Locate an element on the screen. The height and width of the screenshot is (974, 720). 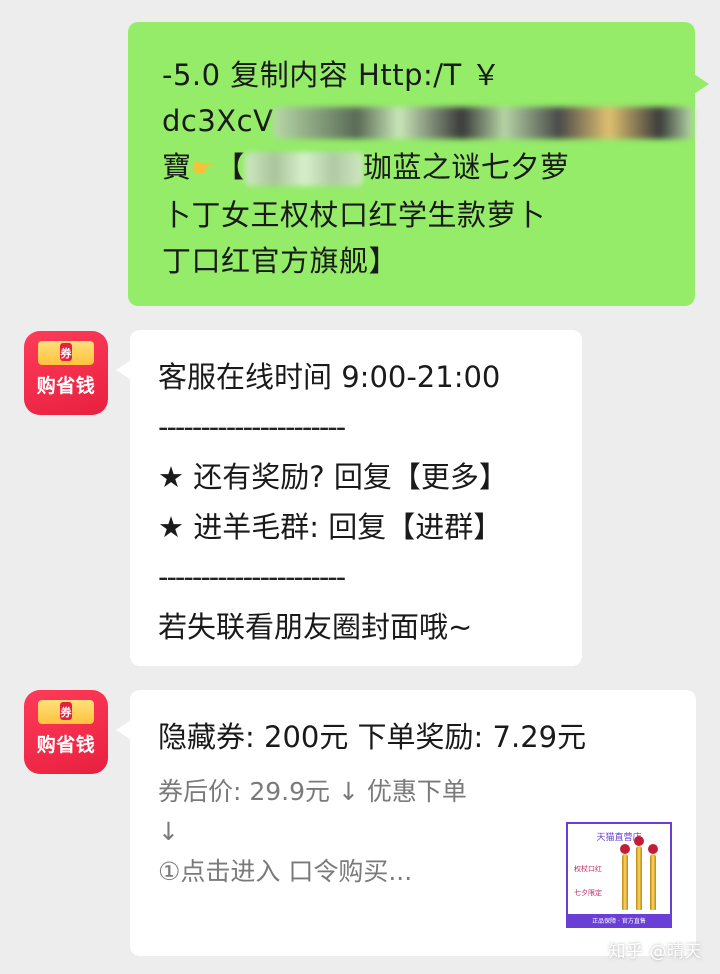
group-text: ★ 进羊毛群: 回复【进群】 is located at coordinates (330, 527).